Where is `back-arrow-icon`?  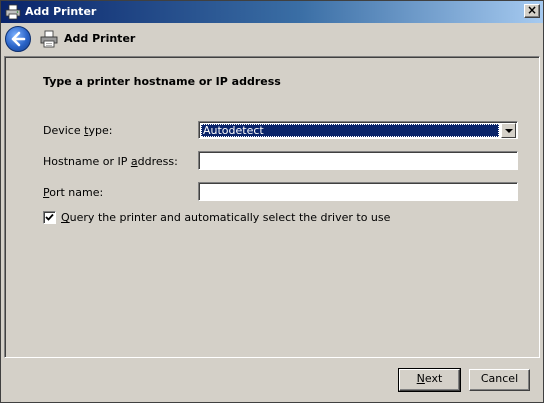
back-arrow-icon is located at coordinates (18, 39).